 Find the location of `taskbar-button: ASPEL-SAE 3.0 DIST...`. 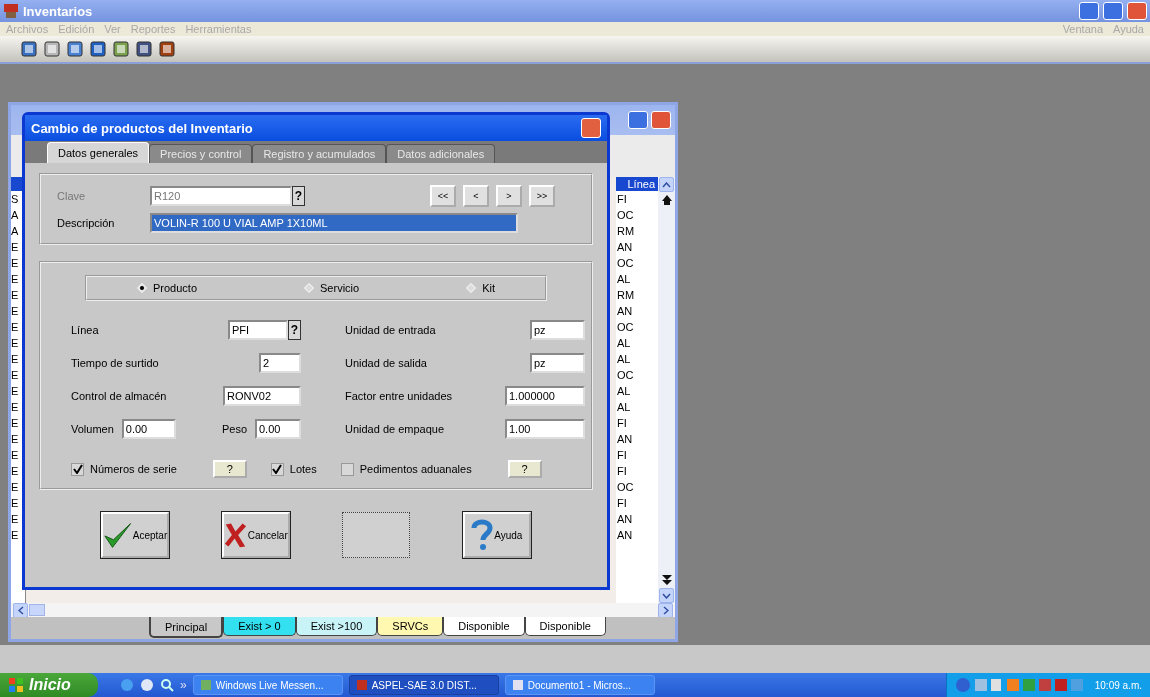

taskbar-button: ASPEL-SAE 3.0 DIST... is located at coordinates (423, 685).